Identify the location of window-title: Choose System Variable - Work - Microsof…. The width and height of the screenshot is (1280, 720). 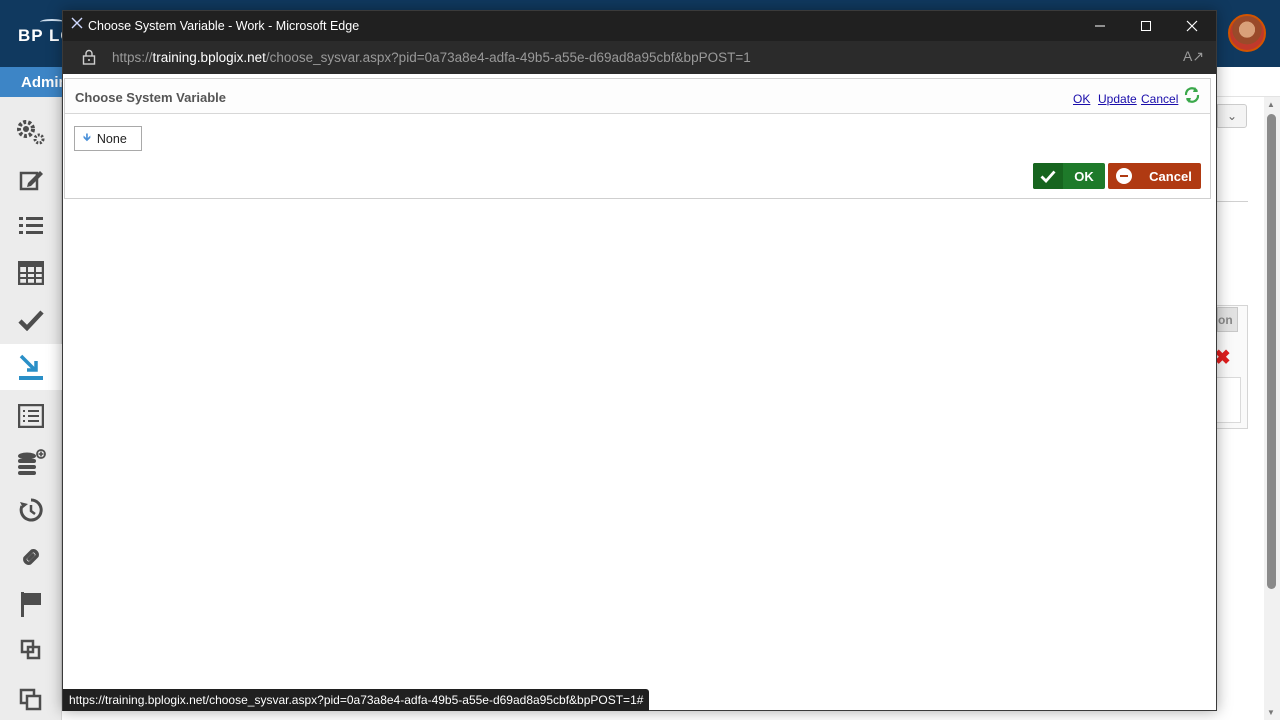
(224, 26).